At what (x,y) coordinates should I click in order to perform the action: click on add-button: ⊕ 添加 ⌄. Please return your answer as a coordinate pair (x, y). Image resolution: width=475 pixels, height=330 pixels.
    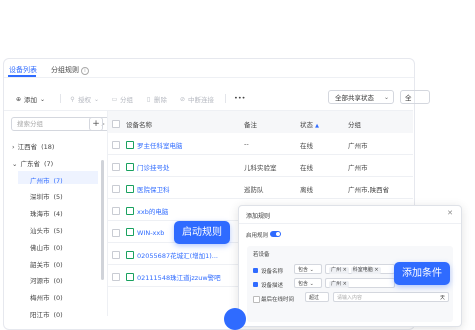
    Looking at the image, I should click on (30, 99).